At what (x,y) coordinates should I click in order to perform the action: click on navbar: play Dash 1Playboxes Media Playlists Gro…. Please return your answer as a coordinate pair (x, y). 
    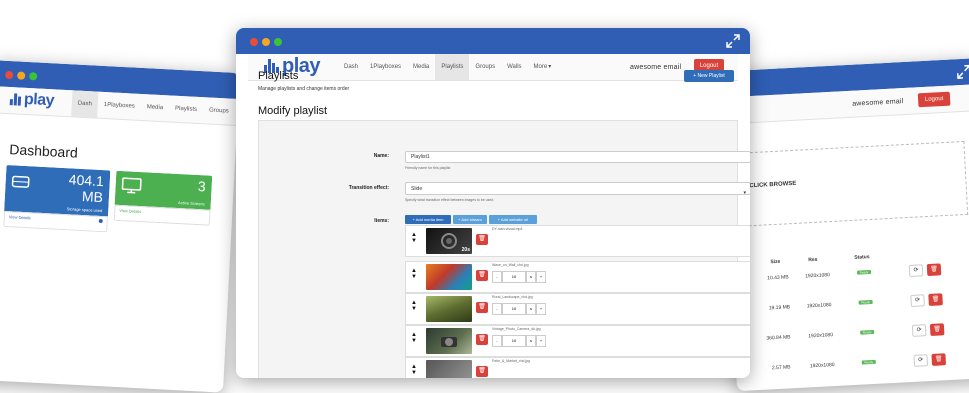
    Looking at the image, I should click on (493, 67).